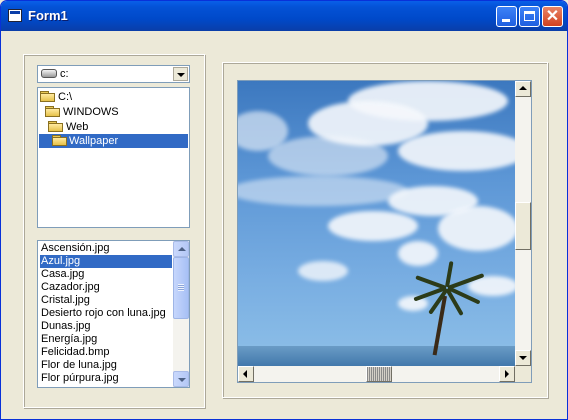  I want to click on minimize-button, so click(506, 16).